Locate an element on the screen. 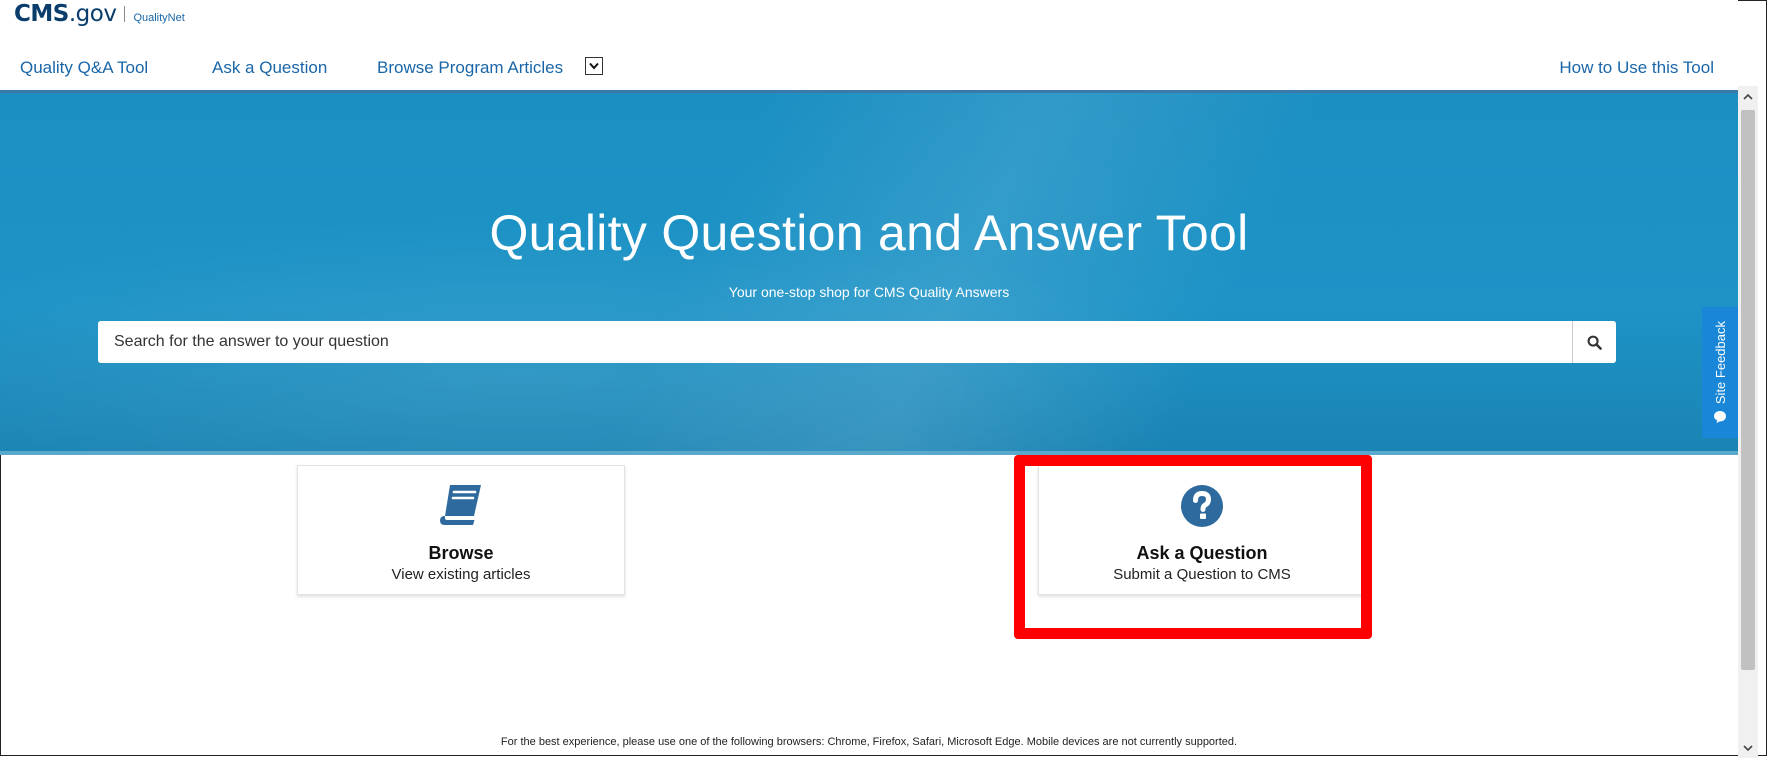  site-feedback-label: Site Feedback is located at coordinates (1720, 362).